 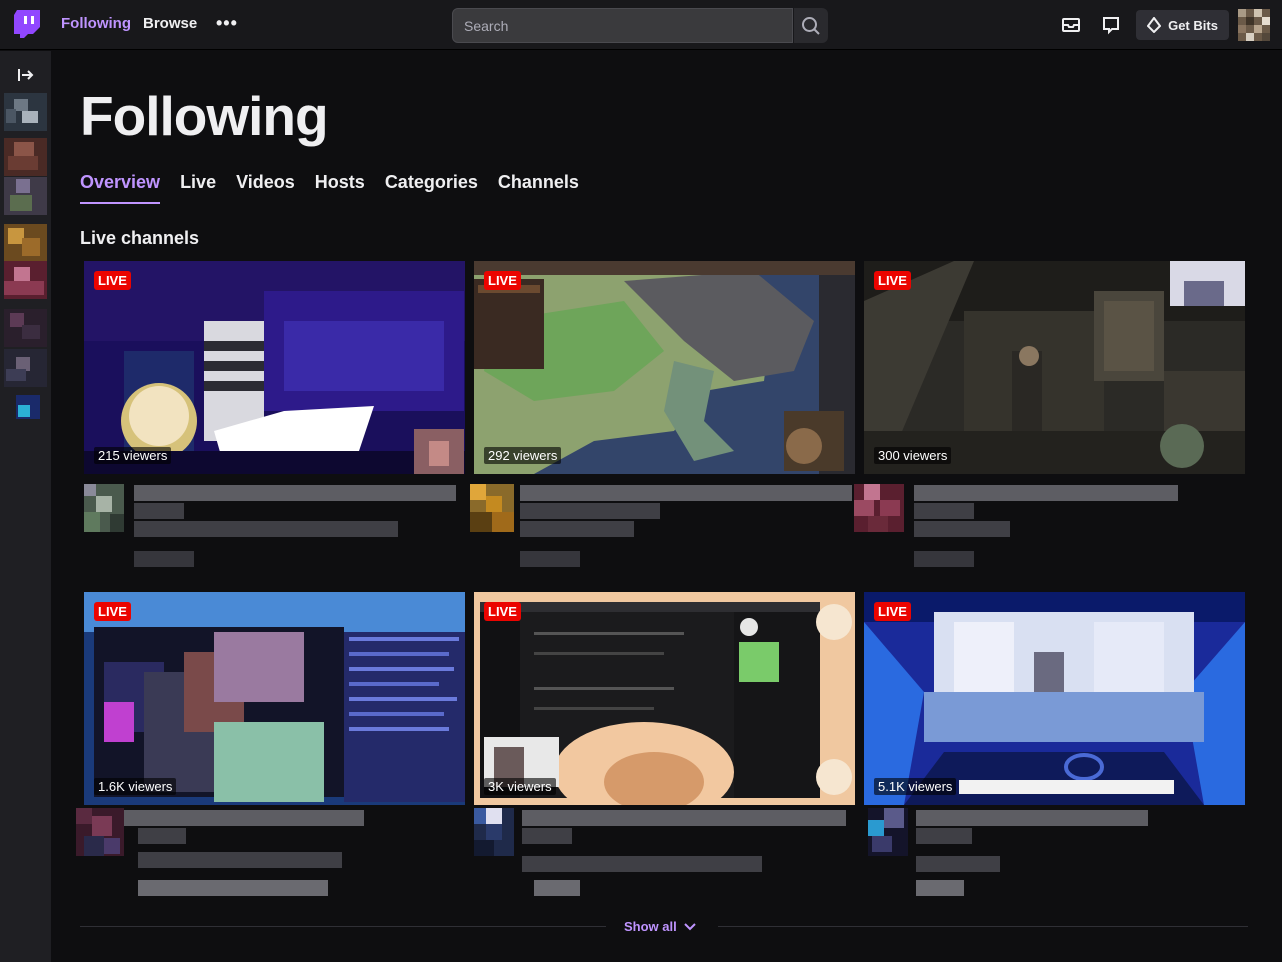 I want to click on top-navigation: Following Browse ••• Search Get Bits, so click(x=641, y=25).